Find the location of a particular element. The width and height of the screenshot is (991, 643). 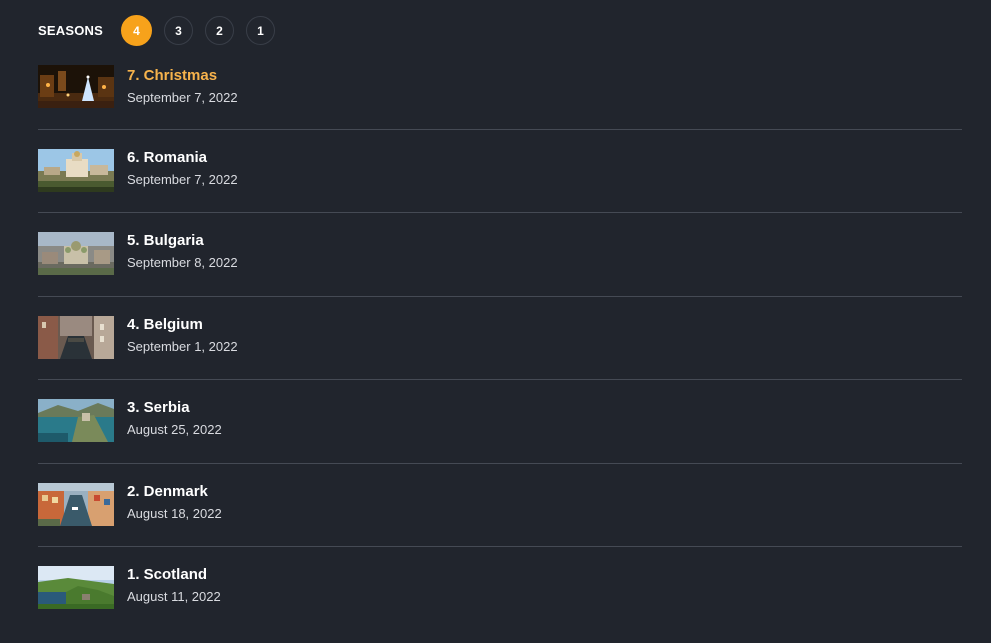

season-button-3: 3 is located at coordinates (178, 30).